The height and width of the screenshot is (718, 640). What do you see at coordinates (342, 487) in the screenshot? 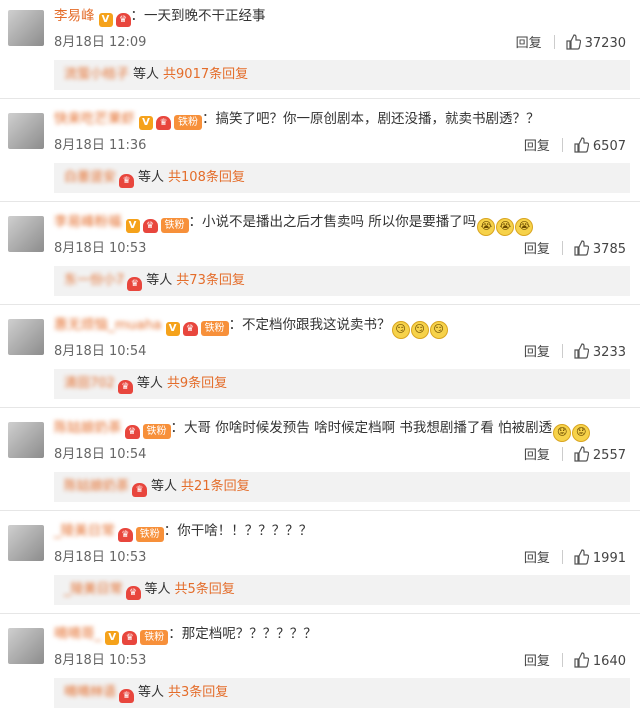
I see `replies-summary: 陈姑娘奶茶 ♛ 等人 共21条回复` at bounding box center [342, 487].